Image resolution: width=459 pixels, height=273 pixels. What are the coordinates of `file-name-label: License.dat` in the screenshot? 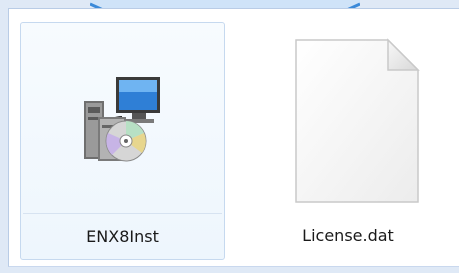 It's located at (348, 235).